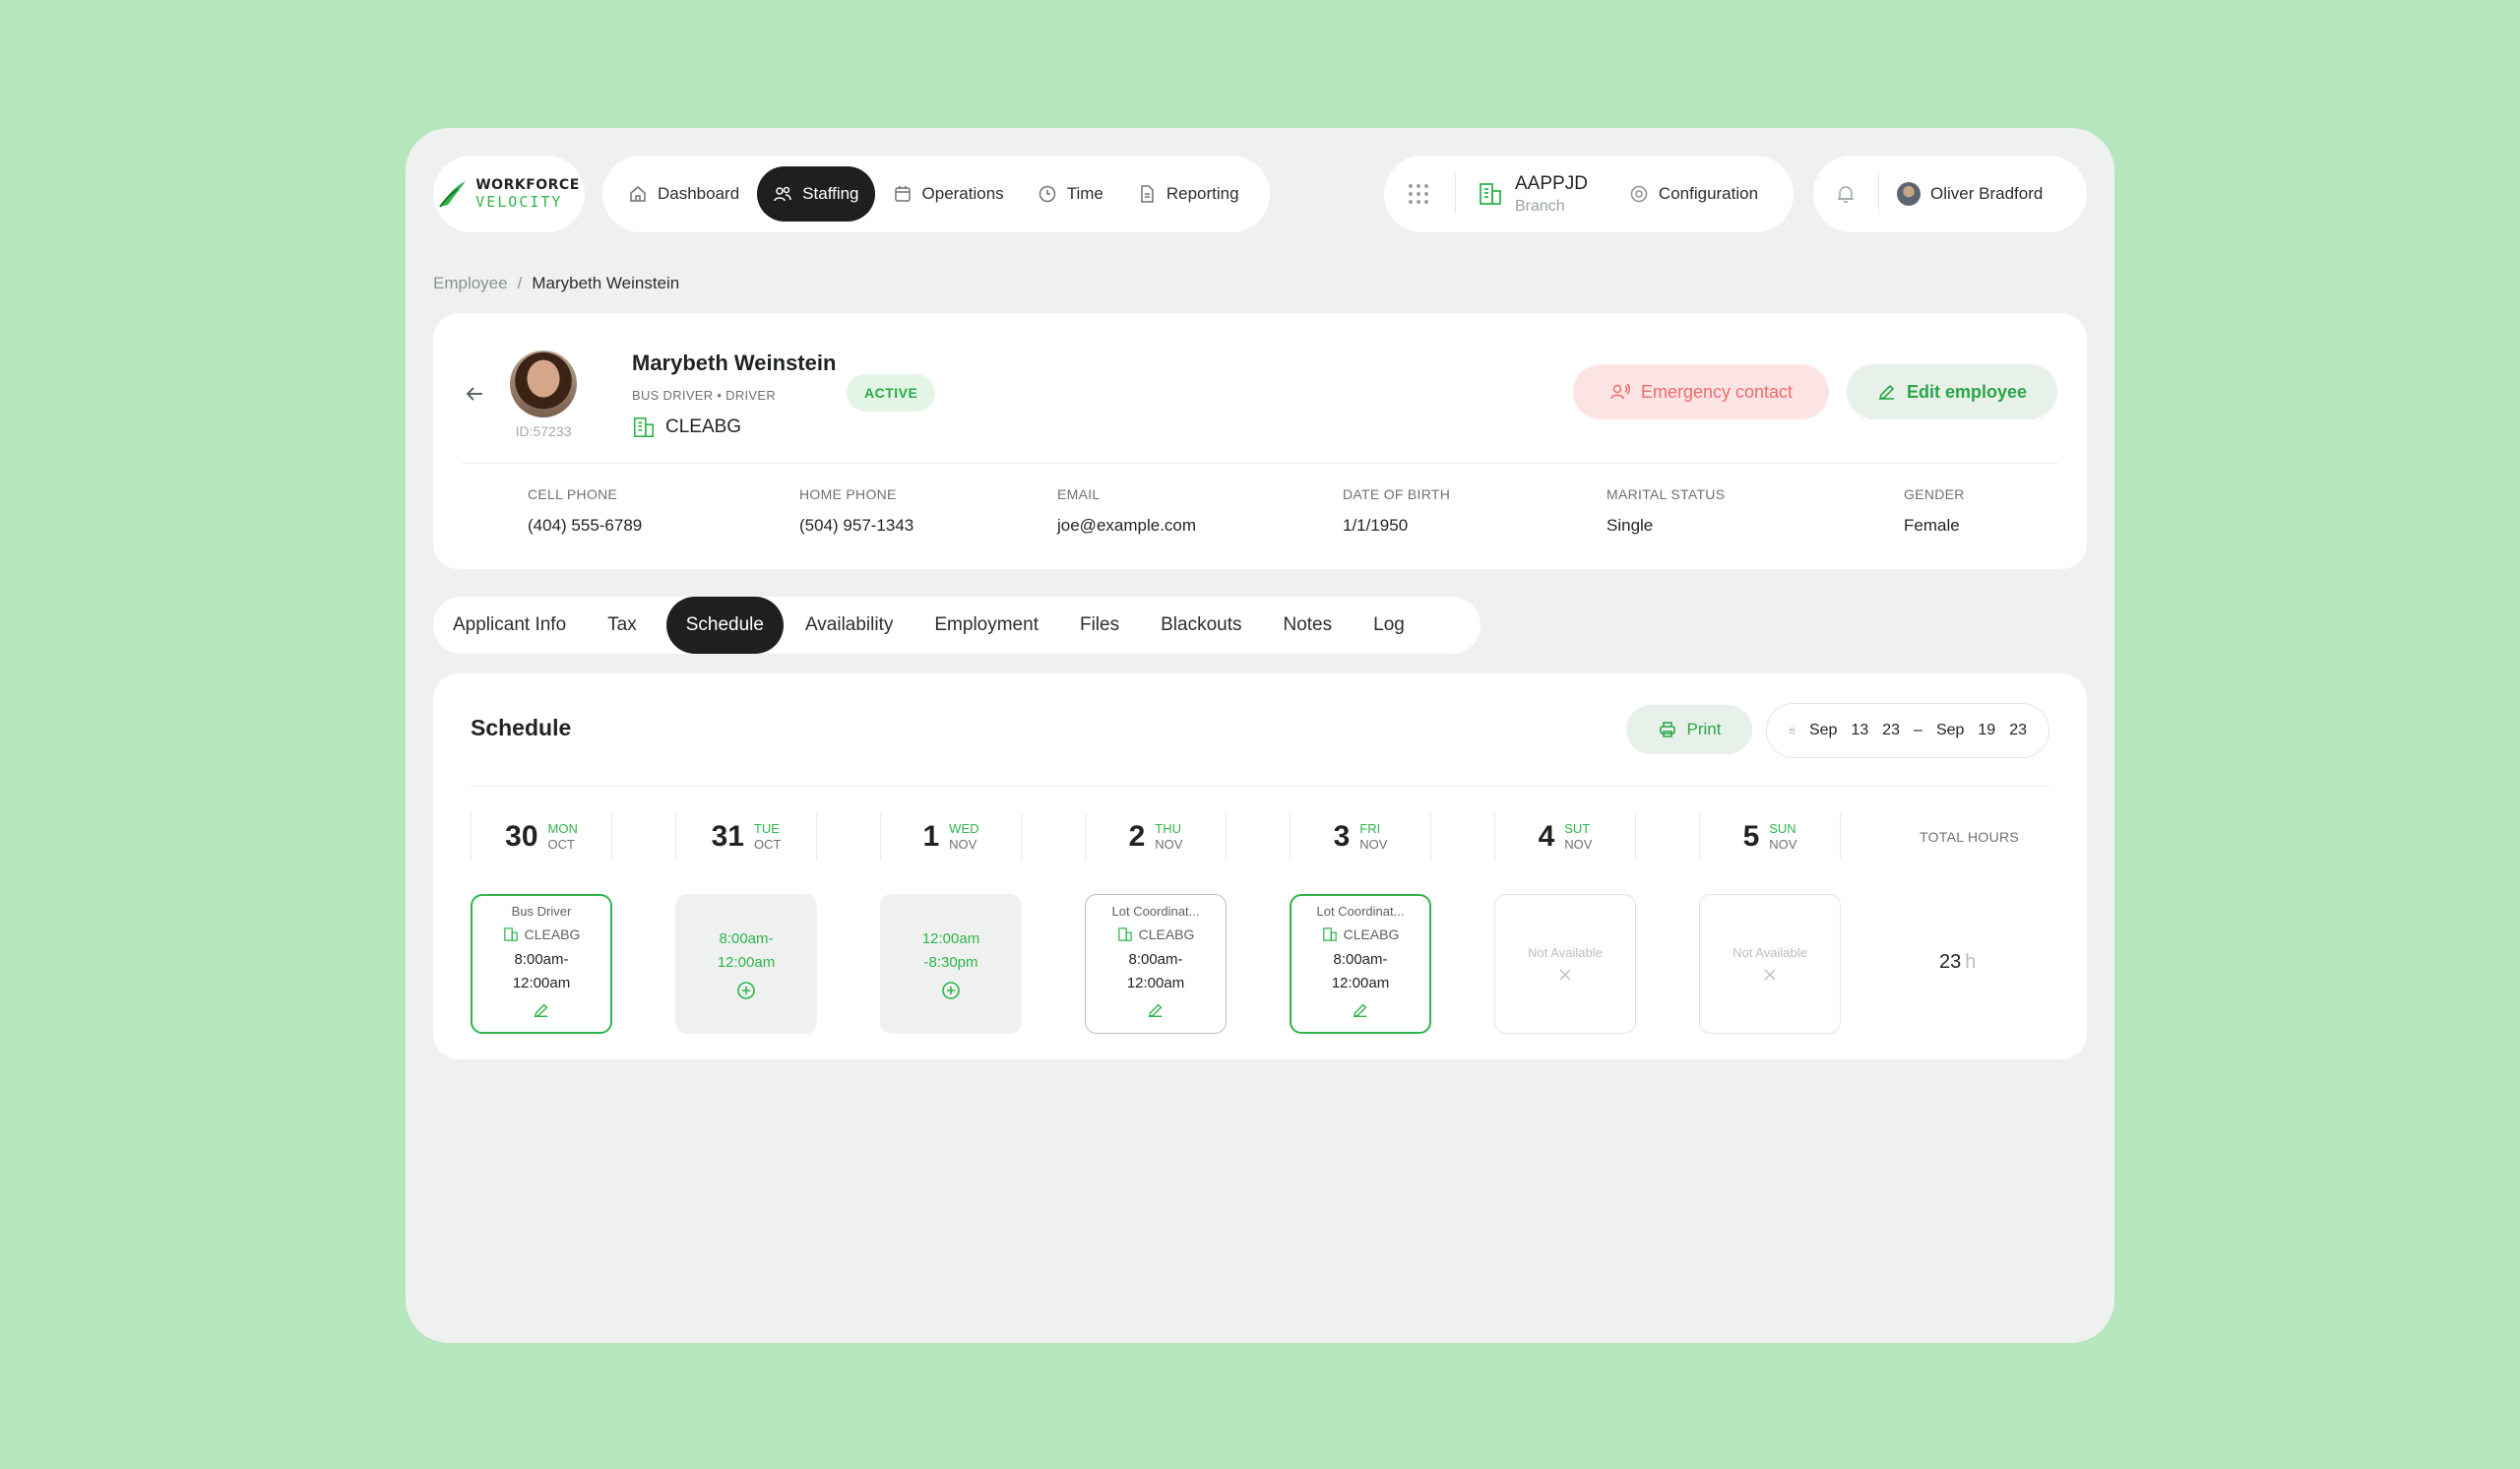  I want to click on field-label: GENDER, so click(1934, 494).